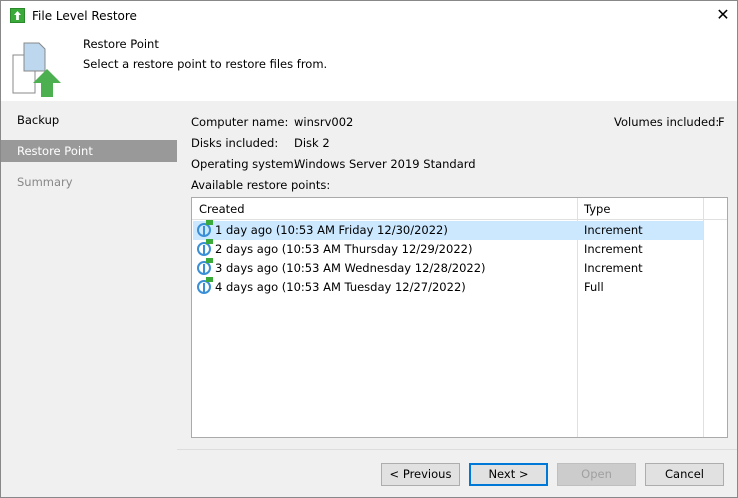 The height and width of the screenshot is (498, 738). Describe the element at coordinates (723, 15) in the screenshot. I see `close-button: ✕` at that location.